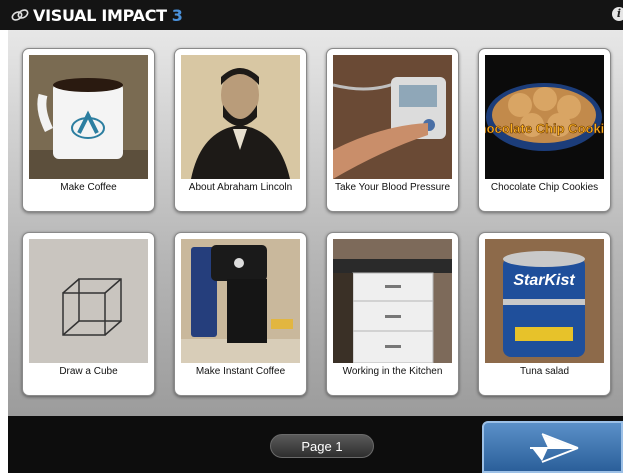 This screenshot has height=473, width=623. I want to click on tile-about-abraham-lincoln: About Abraham Lincoln, so click(240, 130).